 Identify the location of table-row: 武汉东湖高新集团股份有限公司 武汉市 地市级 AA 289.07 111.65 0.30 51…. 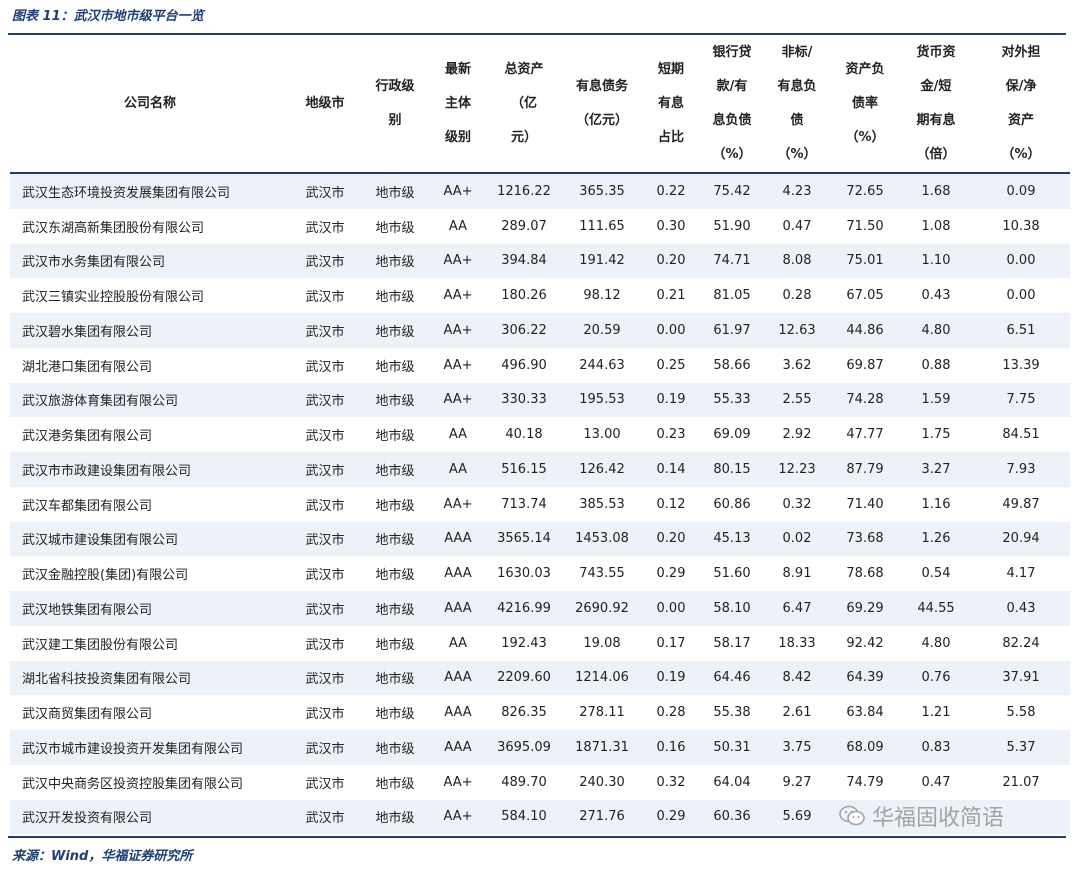
(540, 226).